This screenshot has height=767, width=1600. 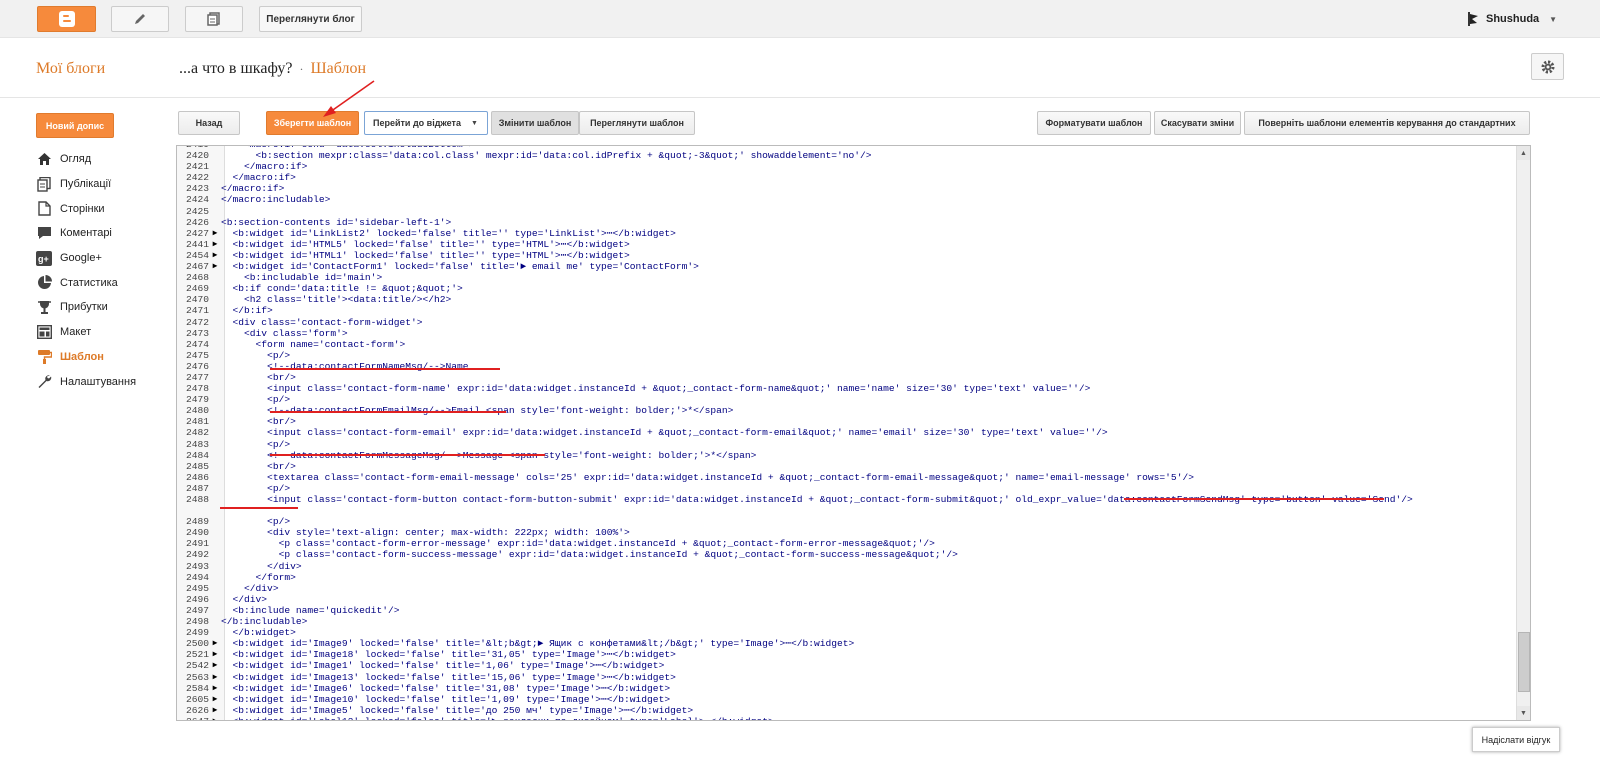 What do you see at coordinates (847, 399) in the screenshot?
I see `code-line: 2479 <p/>` at bounding box center [847, 399].